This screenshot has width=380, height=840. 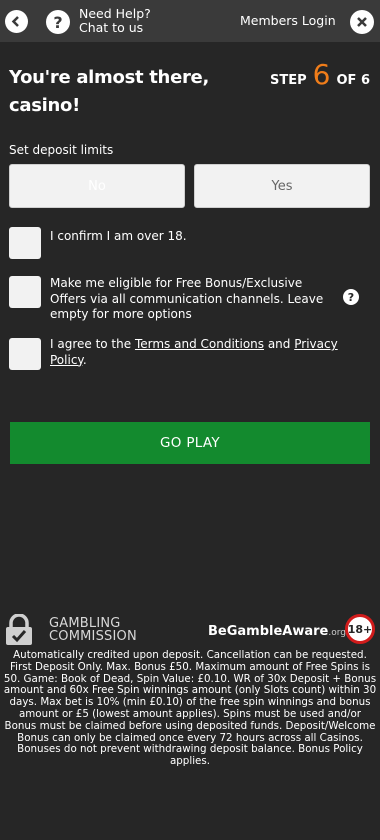 I want to click on padlock-icon, so click(x=19, y=629).